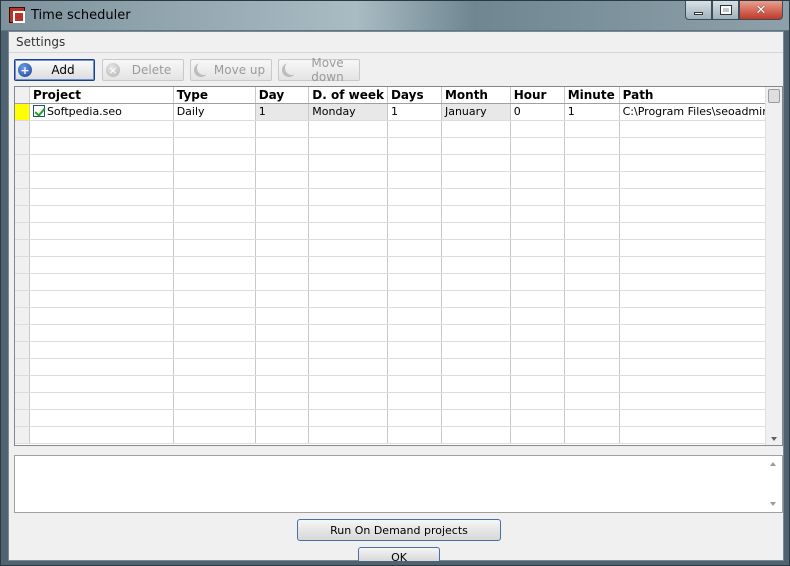 This screenshot has width=790, height=566. What do you see at coordinates (414, 95) in the screenshot?
I see `column-header-days: Days` at bounding box center [414, 95].